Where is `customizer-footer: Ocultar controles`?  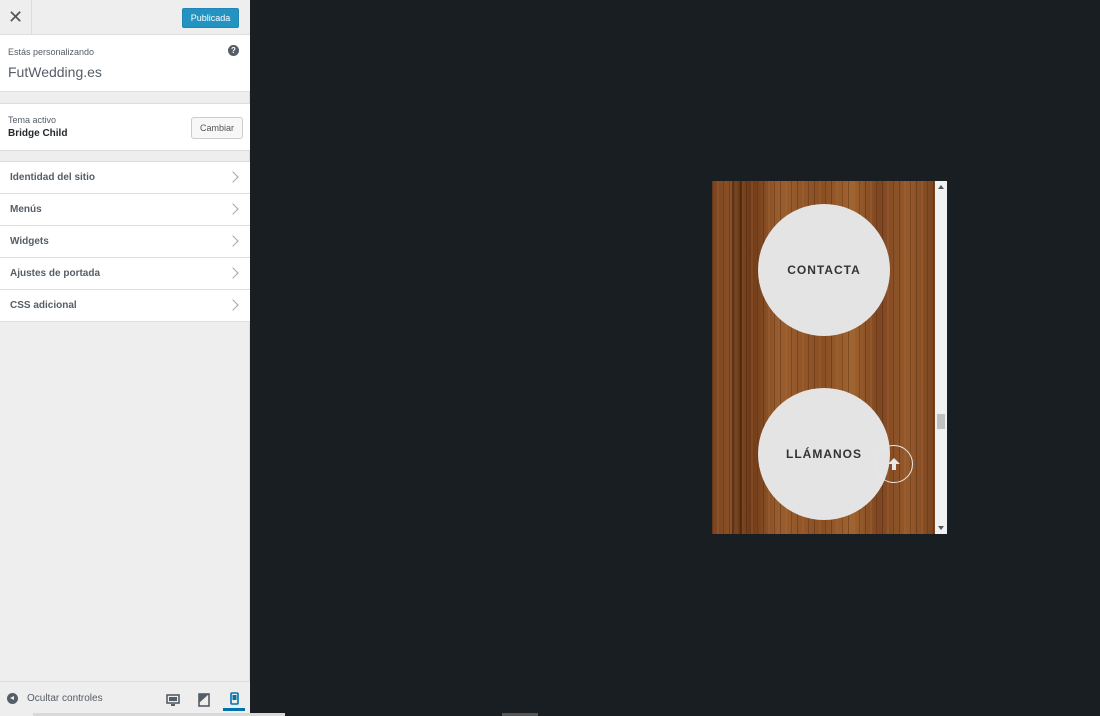 customizer-footer: Ocultar controles is located at coordinates (125, 698).